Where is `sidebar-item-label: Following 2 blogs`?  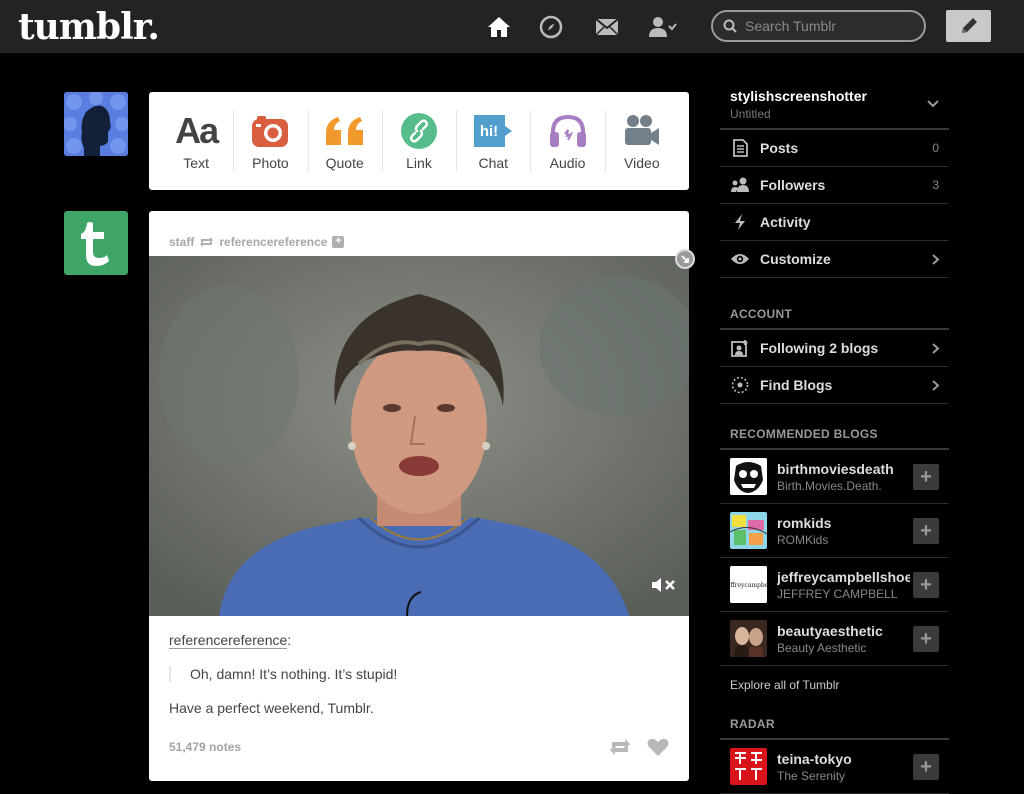 sidebar-item-label: Following 2 blogs is located at coordinates (819, 348).